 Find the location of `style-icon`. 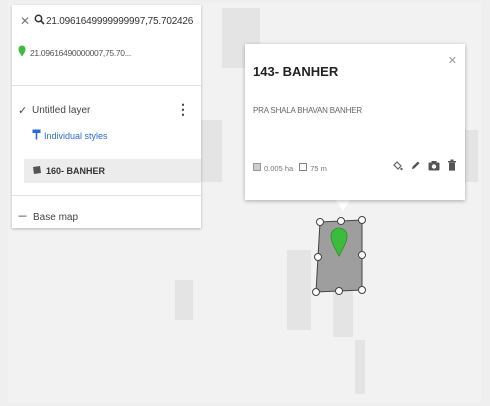

style-icon is located at coordinates (36, 136).